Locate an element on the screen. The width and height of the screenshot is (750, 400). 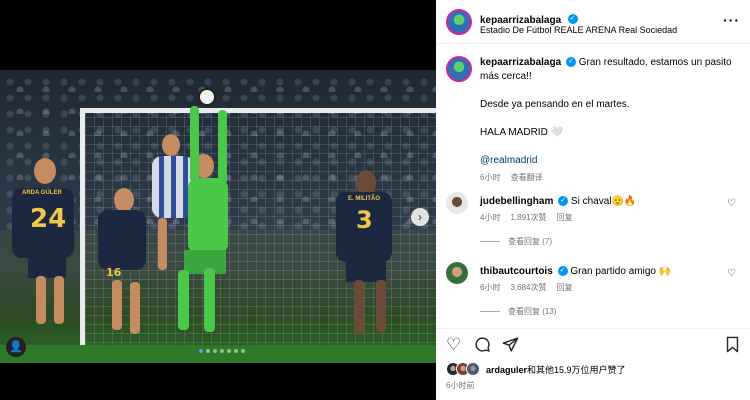
caption-username: kepaarrizabalaga is located at coordinates (520, 62).